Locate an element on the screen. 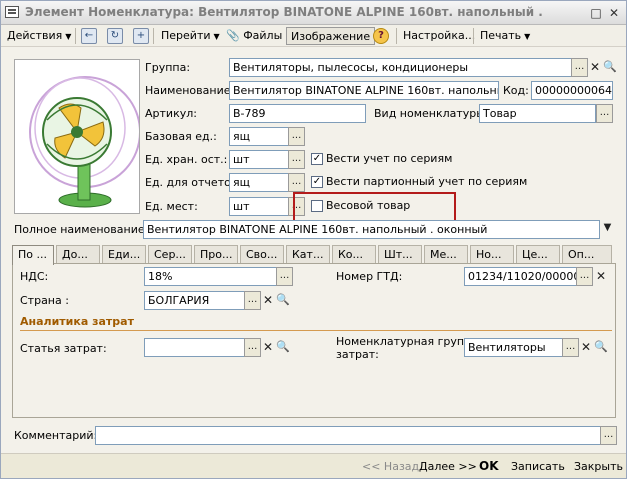 This screenshot has height=479, width=627. group-search-icon: 🔍 is located at coordinates (610, 67).